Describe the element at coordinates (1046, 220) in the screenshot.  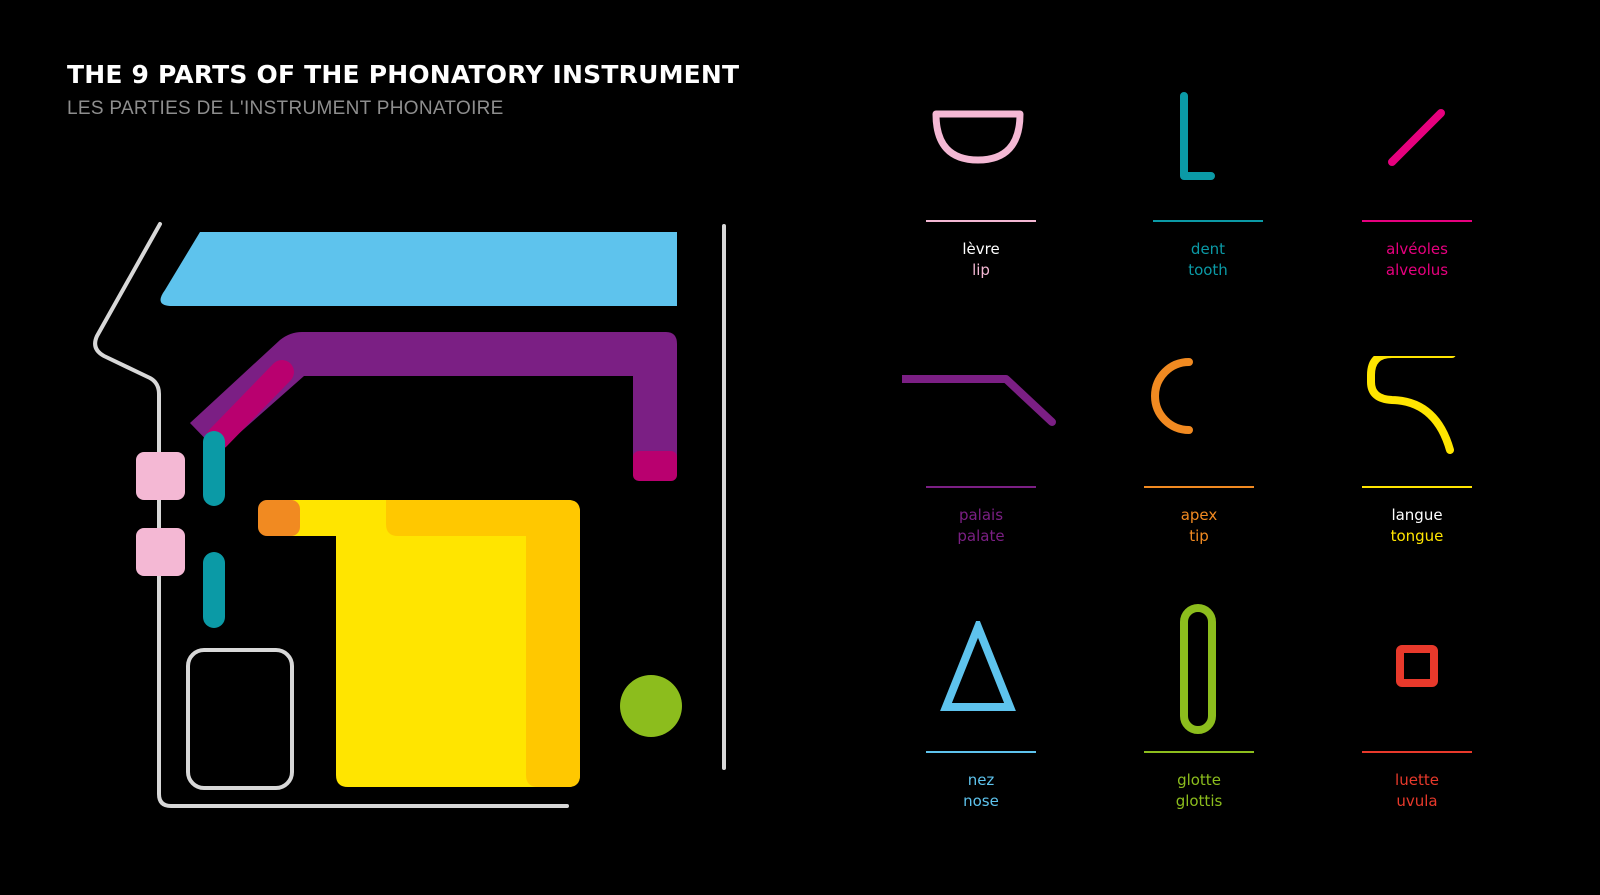
I see `legend-item-lip: lèvre lip` at that location.